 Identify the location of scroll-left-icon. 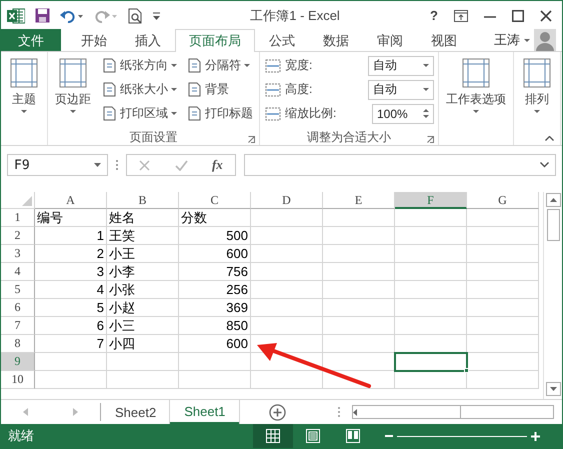
(355, 412).